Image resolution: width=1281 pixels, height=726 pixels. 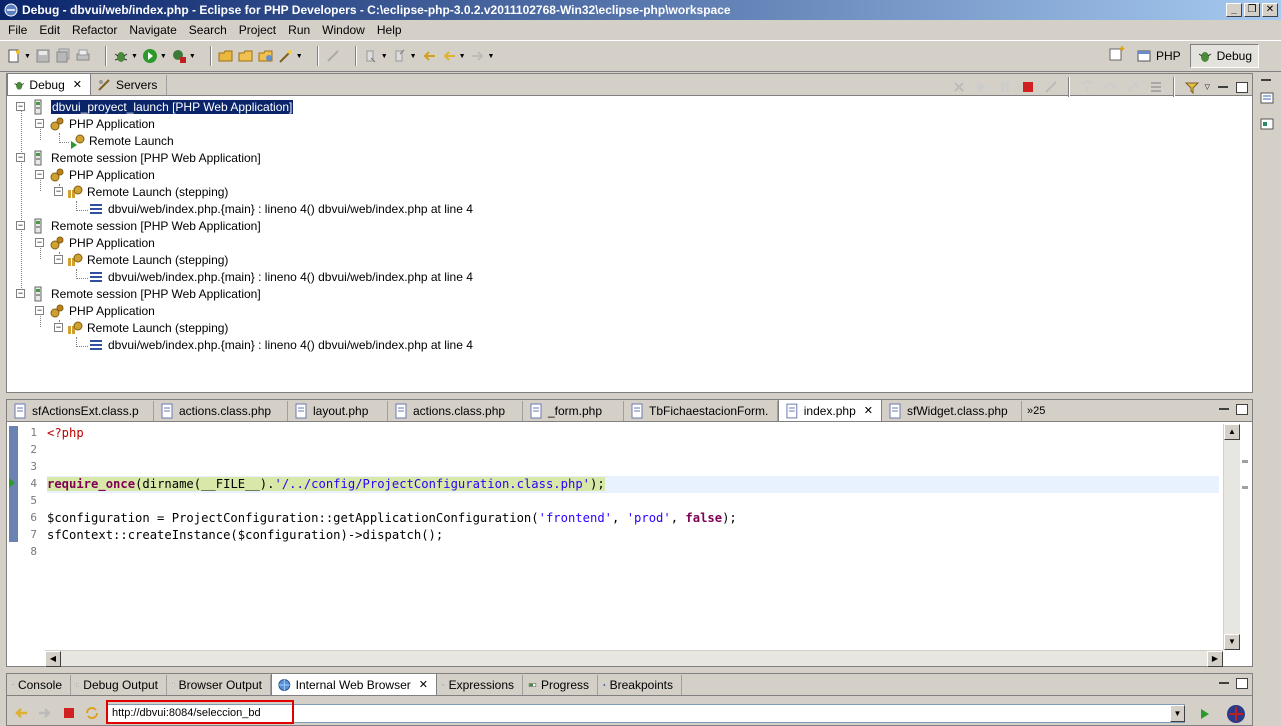 I want to click on save-all-icon, so click(x=63, y=56).